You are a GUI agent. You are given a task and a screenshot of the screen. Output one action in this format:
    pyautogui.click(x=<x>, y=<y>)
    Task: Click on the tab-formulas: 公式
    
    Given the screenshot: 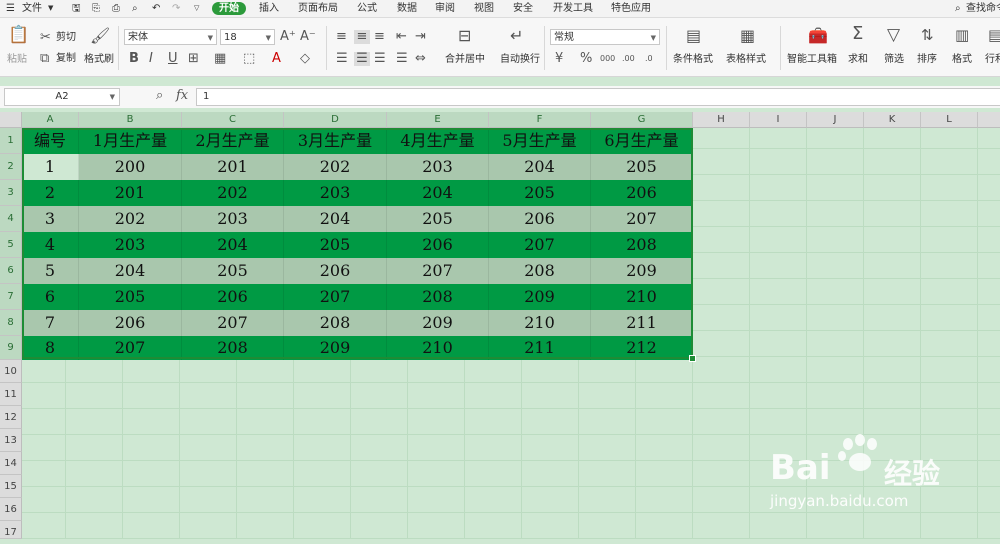 What is the action you would take?
    pyautogui.click(x=367, y=8)
    